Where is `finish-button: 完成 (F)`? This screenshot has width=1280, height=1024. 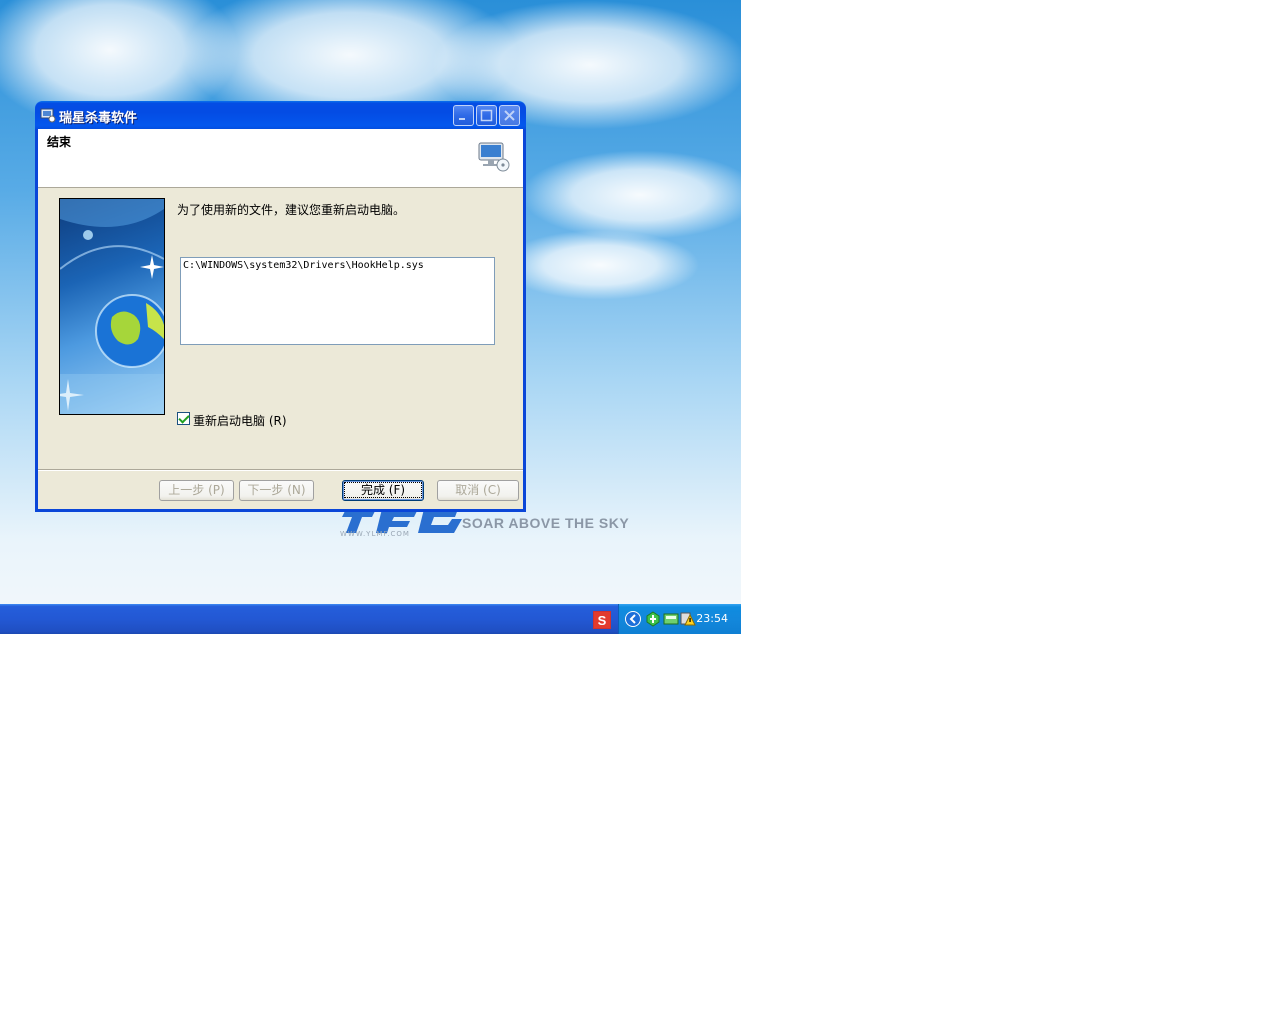 finish-button: 完成 (F) is located at coordinates (383, 490).